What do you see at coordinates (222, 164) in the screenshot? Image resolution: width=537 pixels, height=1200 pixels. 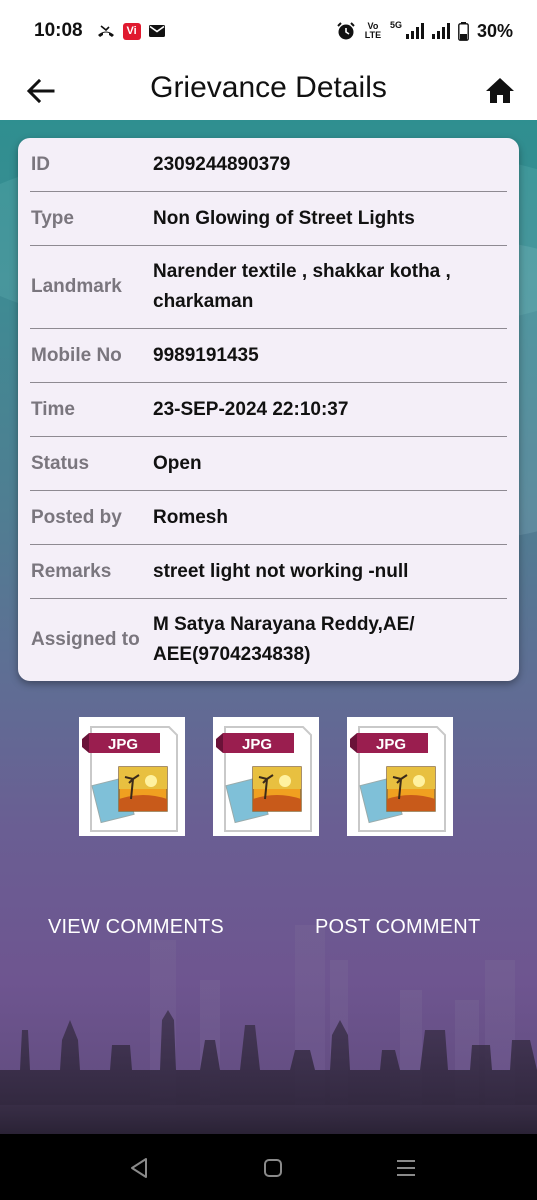 I see `detail-value: 2309244890379` at bounding box center [222, 164].